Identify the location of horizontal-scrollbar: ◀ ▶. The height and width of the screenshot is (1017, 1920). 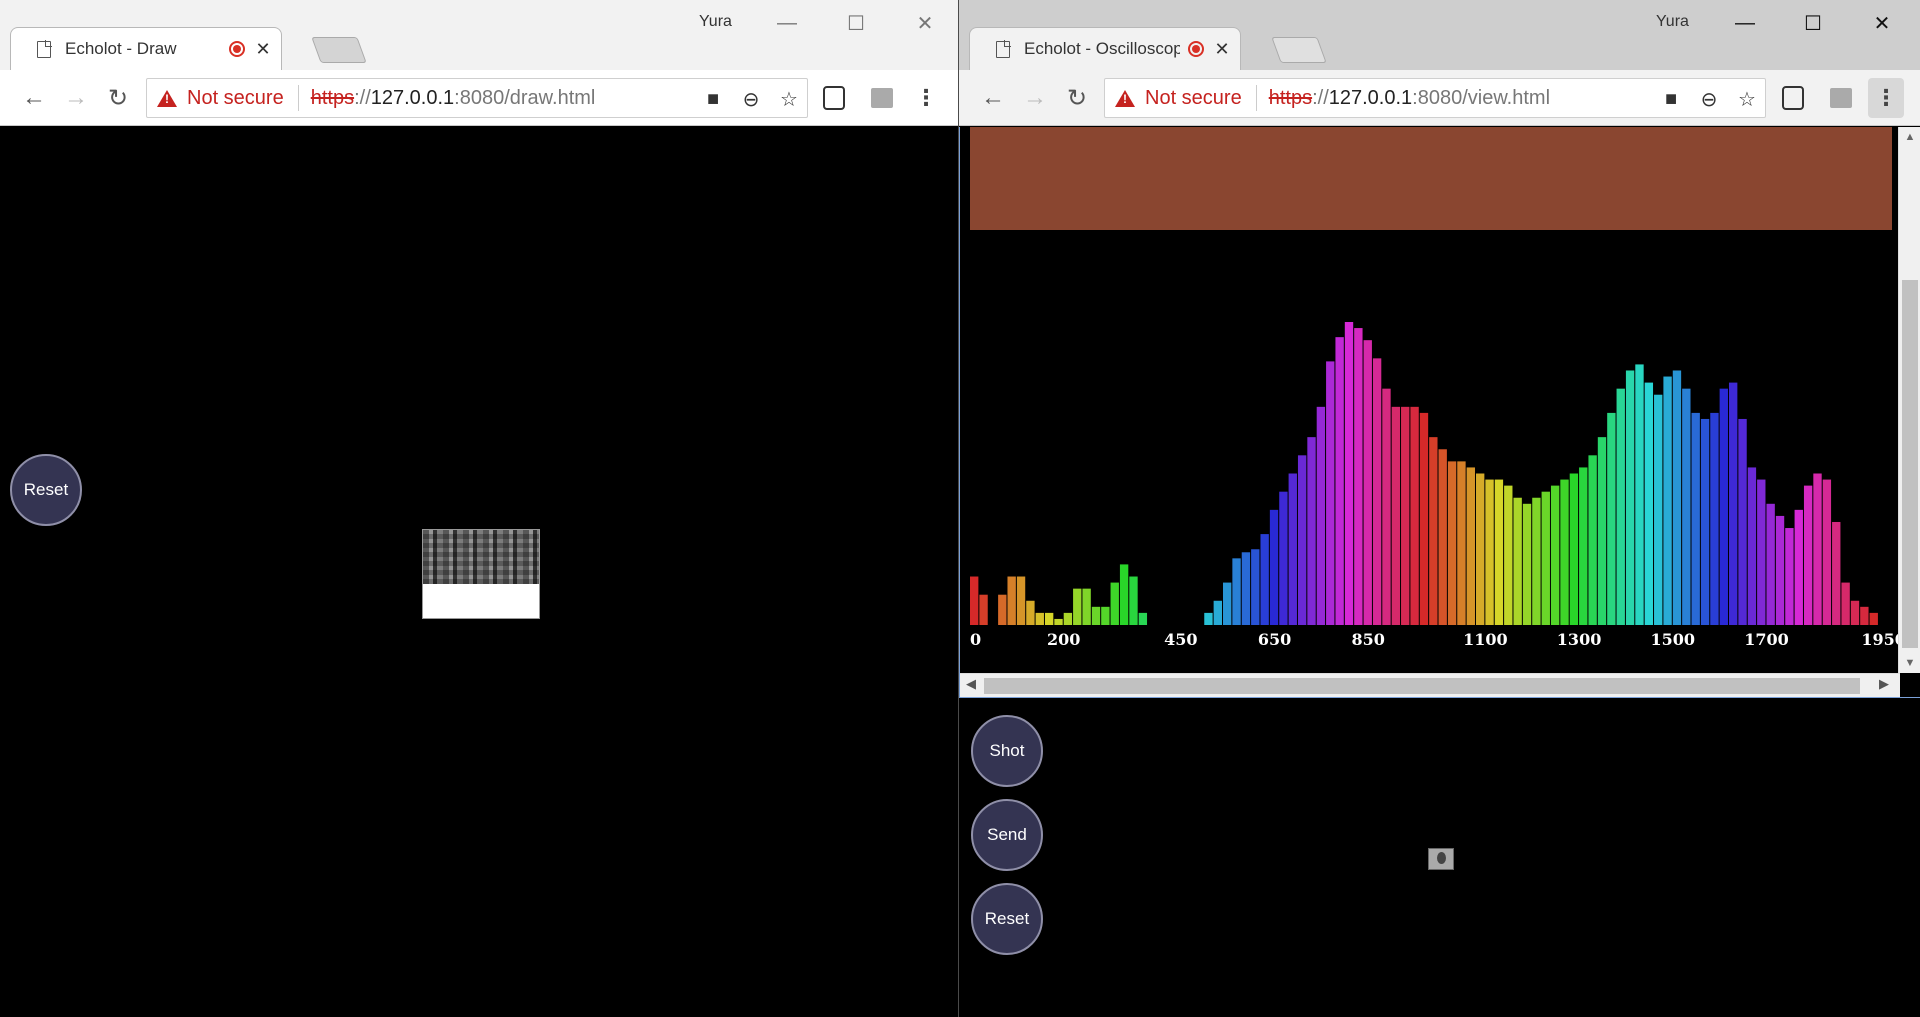
(1430, 685).